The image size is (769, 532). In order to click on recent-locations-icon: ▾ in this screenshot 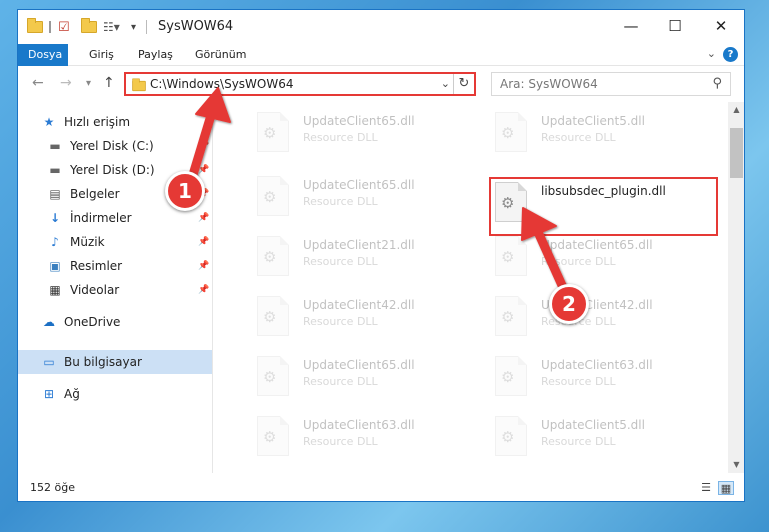, I will do `click(88, 83)`.